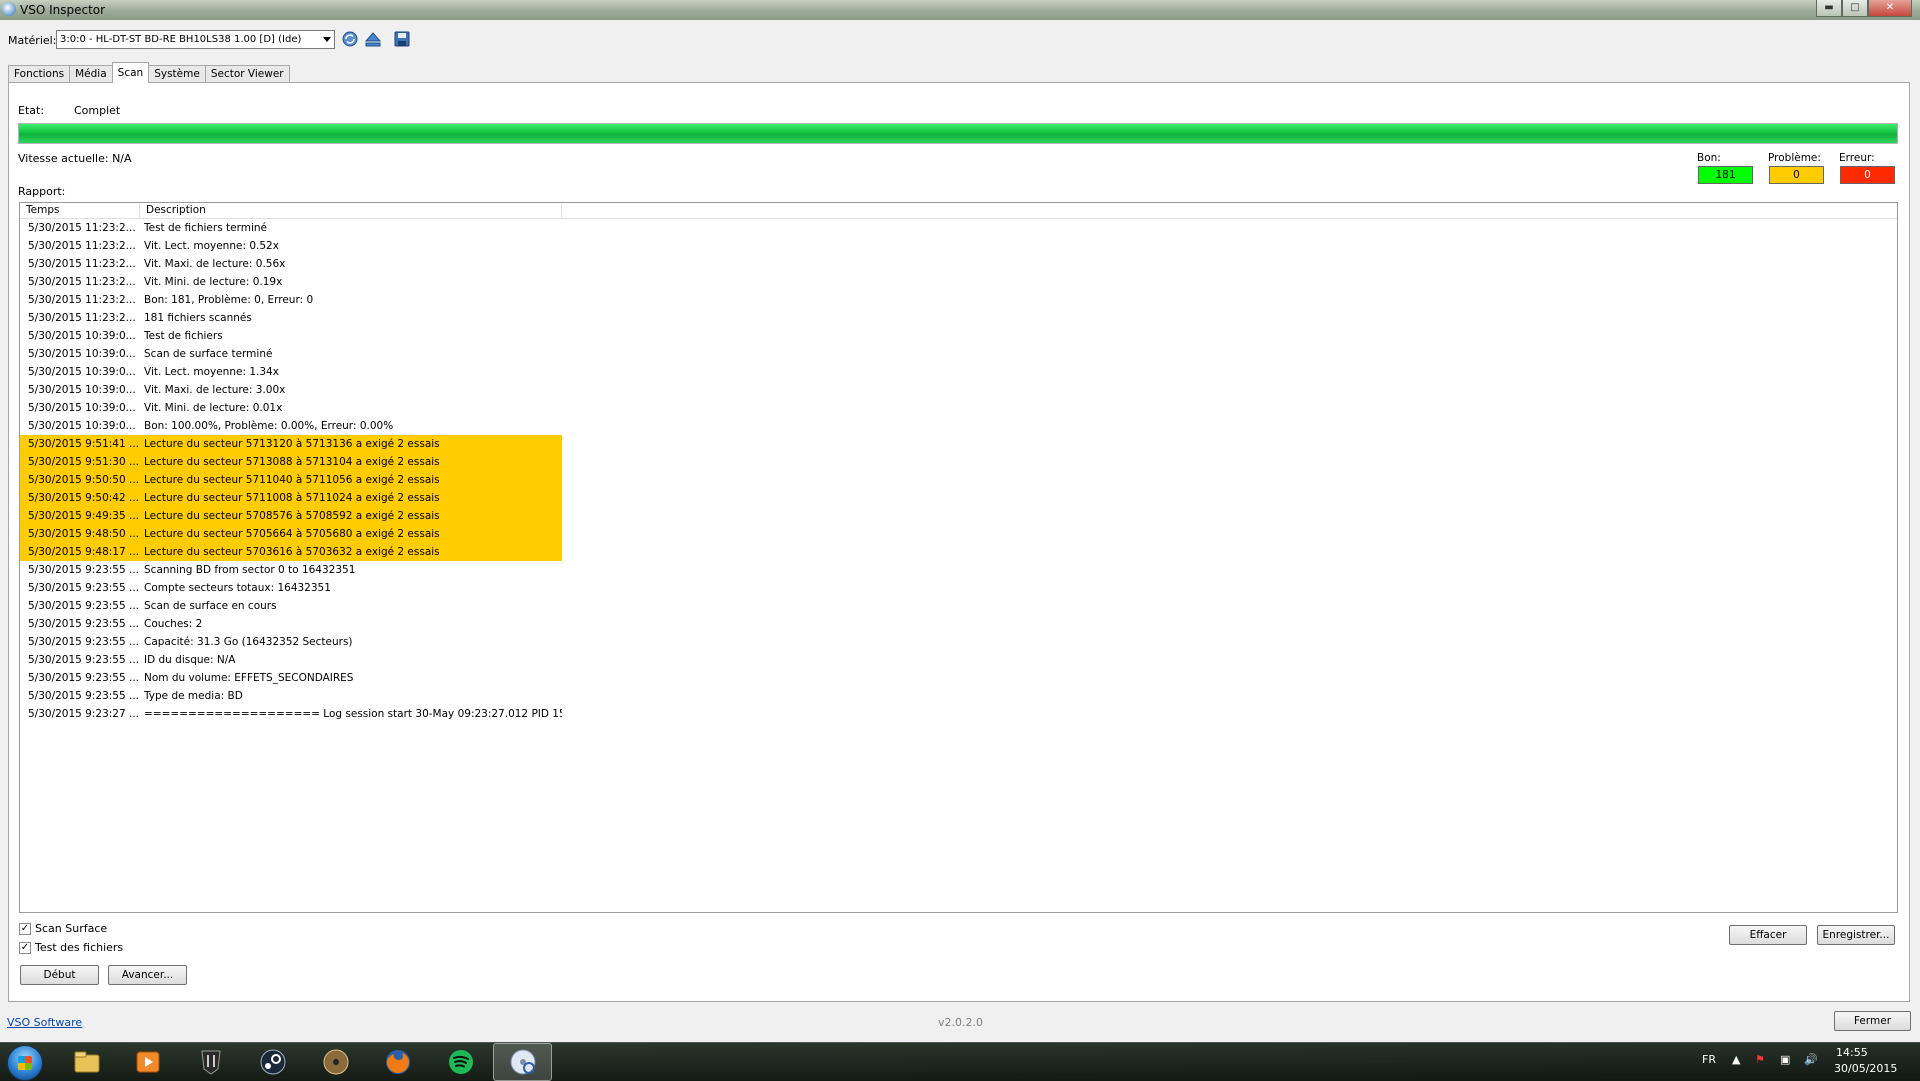 This screenshot has height=1081, width=1920. Describe the element at coordinates (1855, 8) in the screenshot. I see `maximize-button: □` at that location.